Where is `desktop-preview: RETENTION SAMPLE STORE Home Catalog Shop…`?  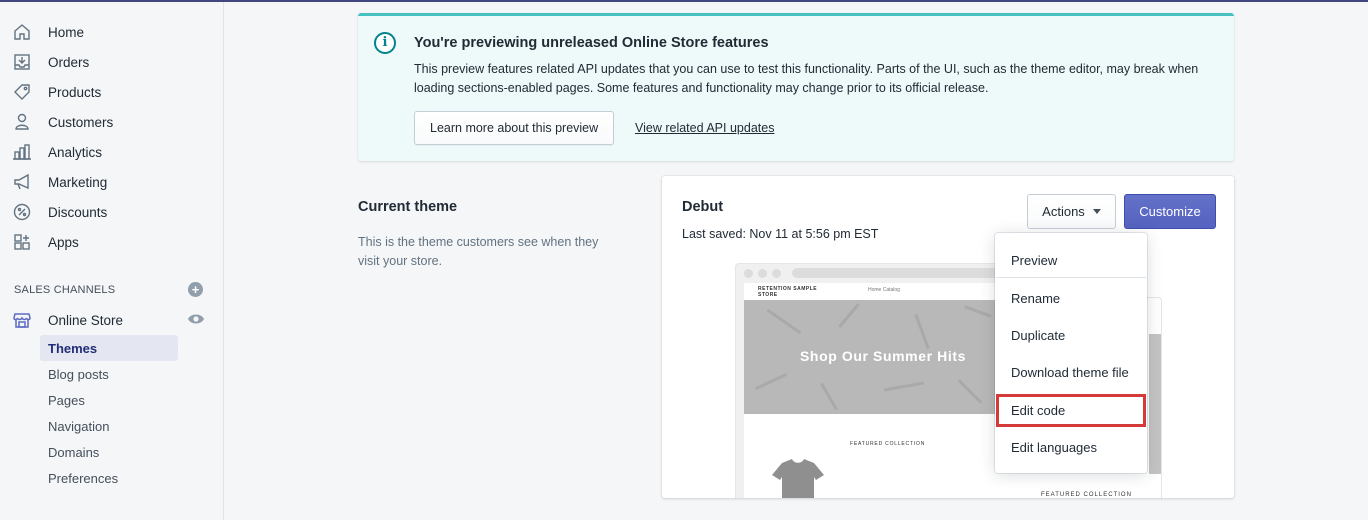
desktop-preview: RETENTION SAMPLE STORE Home Catalog Shop… is located at coordinates (874, 380).